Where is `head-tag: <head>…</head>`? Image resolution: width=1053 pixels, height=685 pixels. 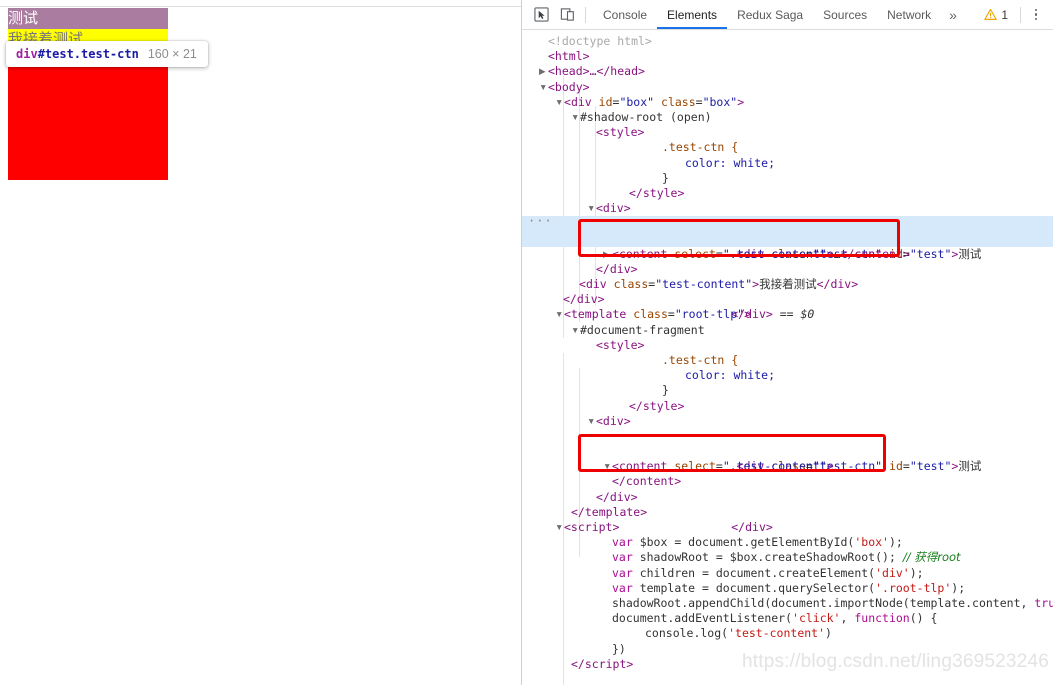
head-tag: <head>…</head> is located at coordinates (596, 71).